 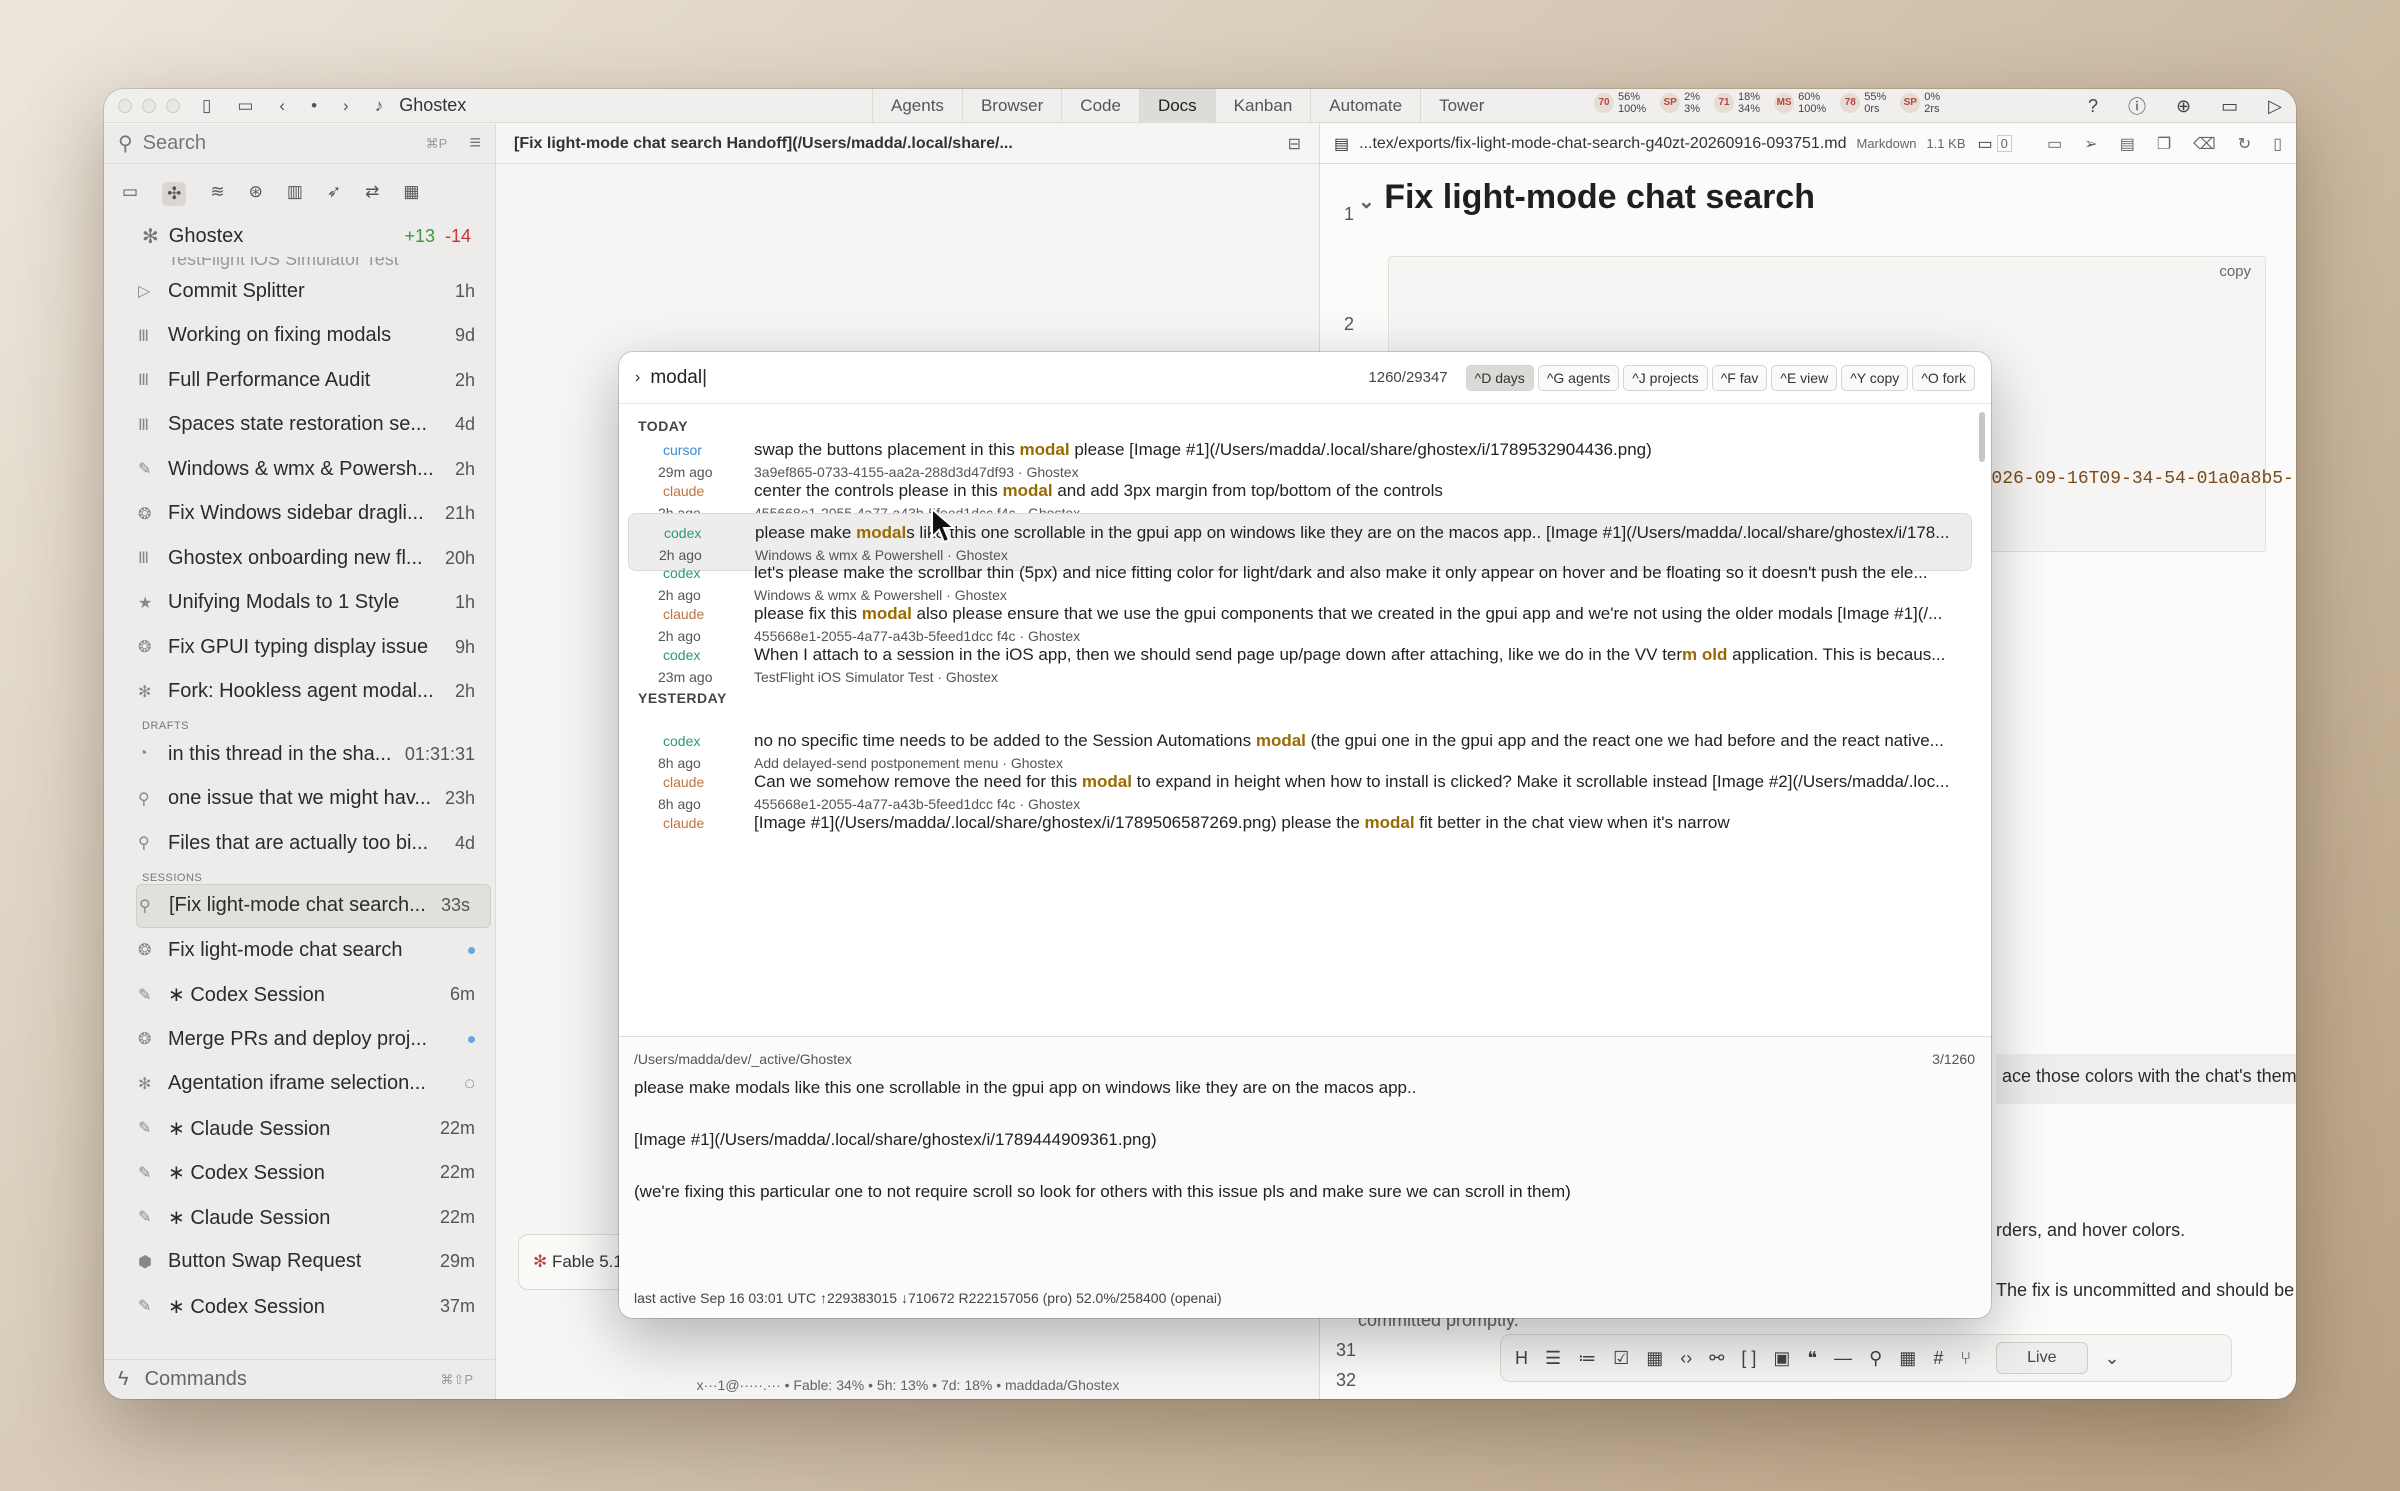 I want to click on heading-icon: H, so click(x=1521, y=1358).